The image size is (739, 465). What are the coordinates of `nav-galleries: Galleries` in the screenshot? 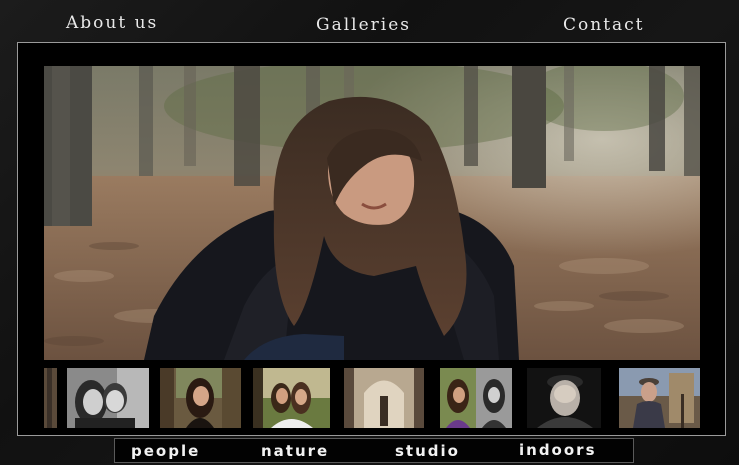 It's located at (363, 25).